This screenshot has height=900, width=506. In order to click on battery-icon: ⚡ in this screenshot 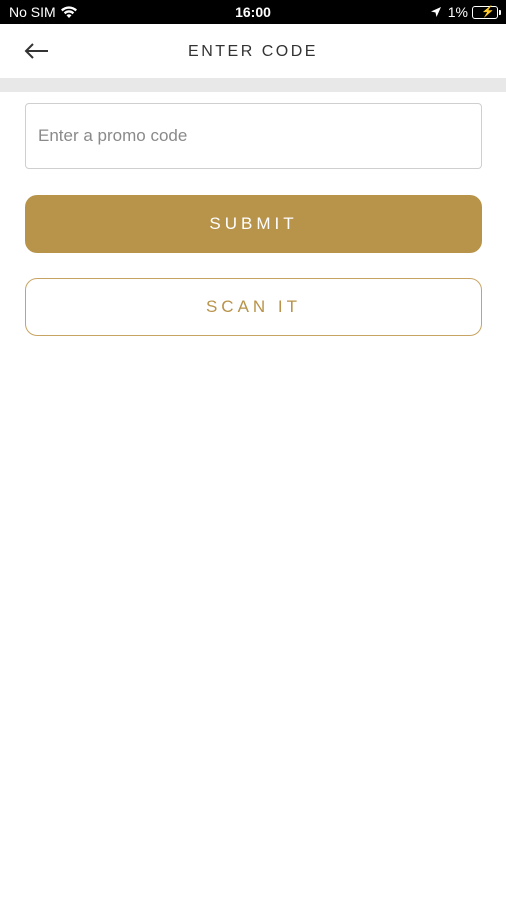, I will do `click(486, 12)`.